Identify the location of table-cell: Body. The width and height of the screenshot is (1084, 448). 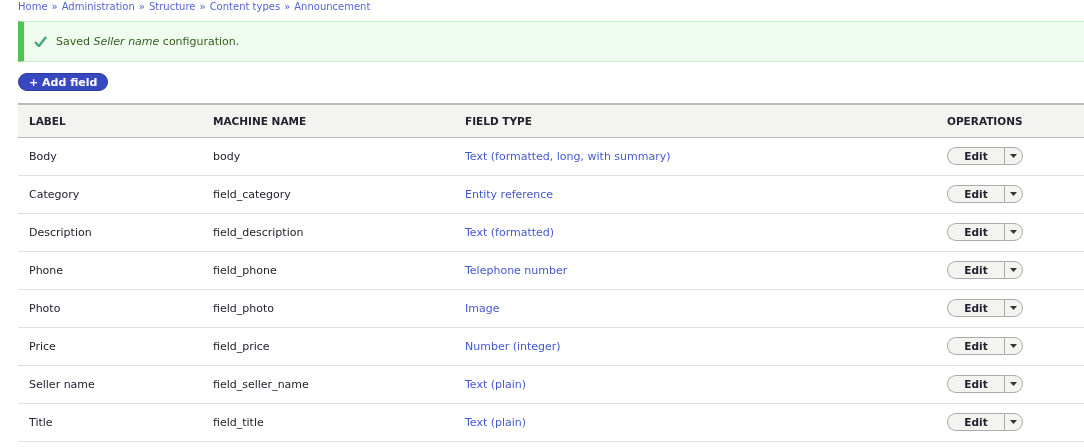
(43, 156).